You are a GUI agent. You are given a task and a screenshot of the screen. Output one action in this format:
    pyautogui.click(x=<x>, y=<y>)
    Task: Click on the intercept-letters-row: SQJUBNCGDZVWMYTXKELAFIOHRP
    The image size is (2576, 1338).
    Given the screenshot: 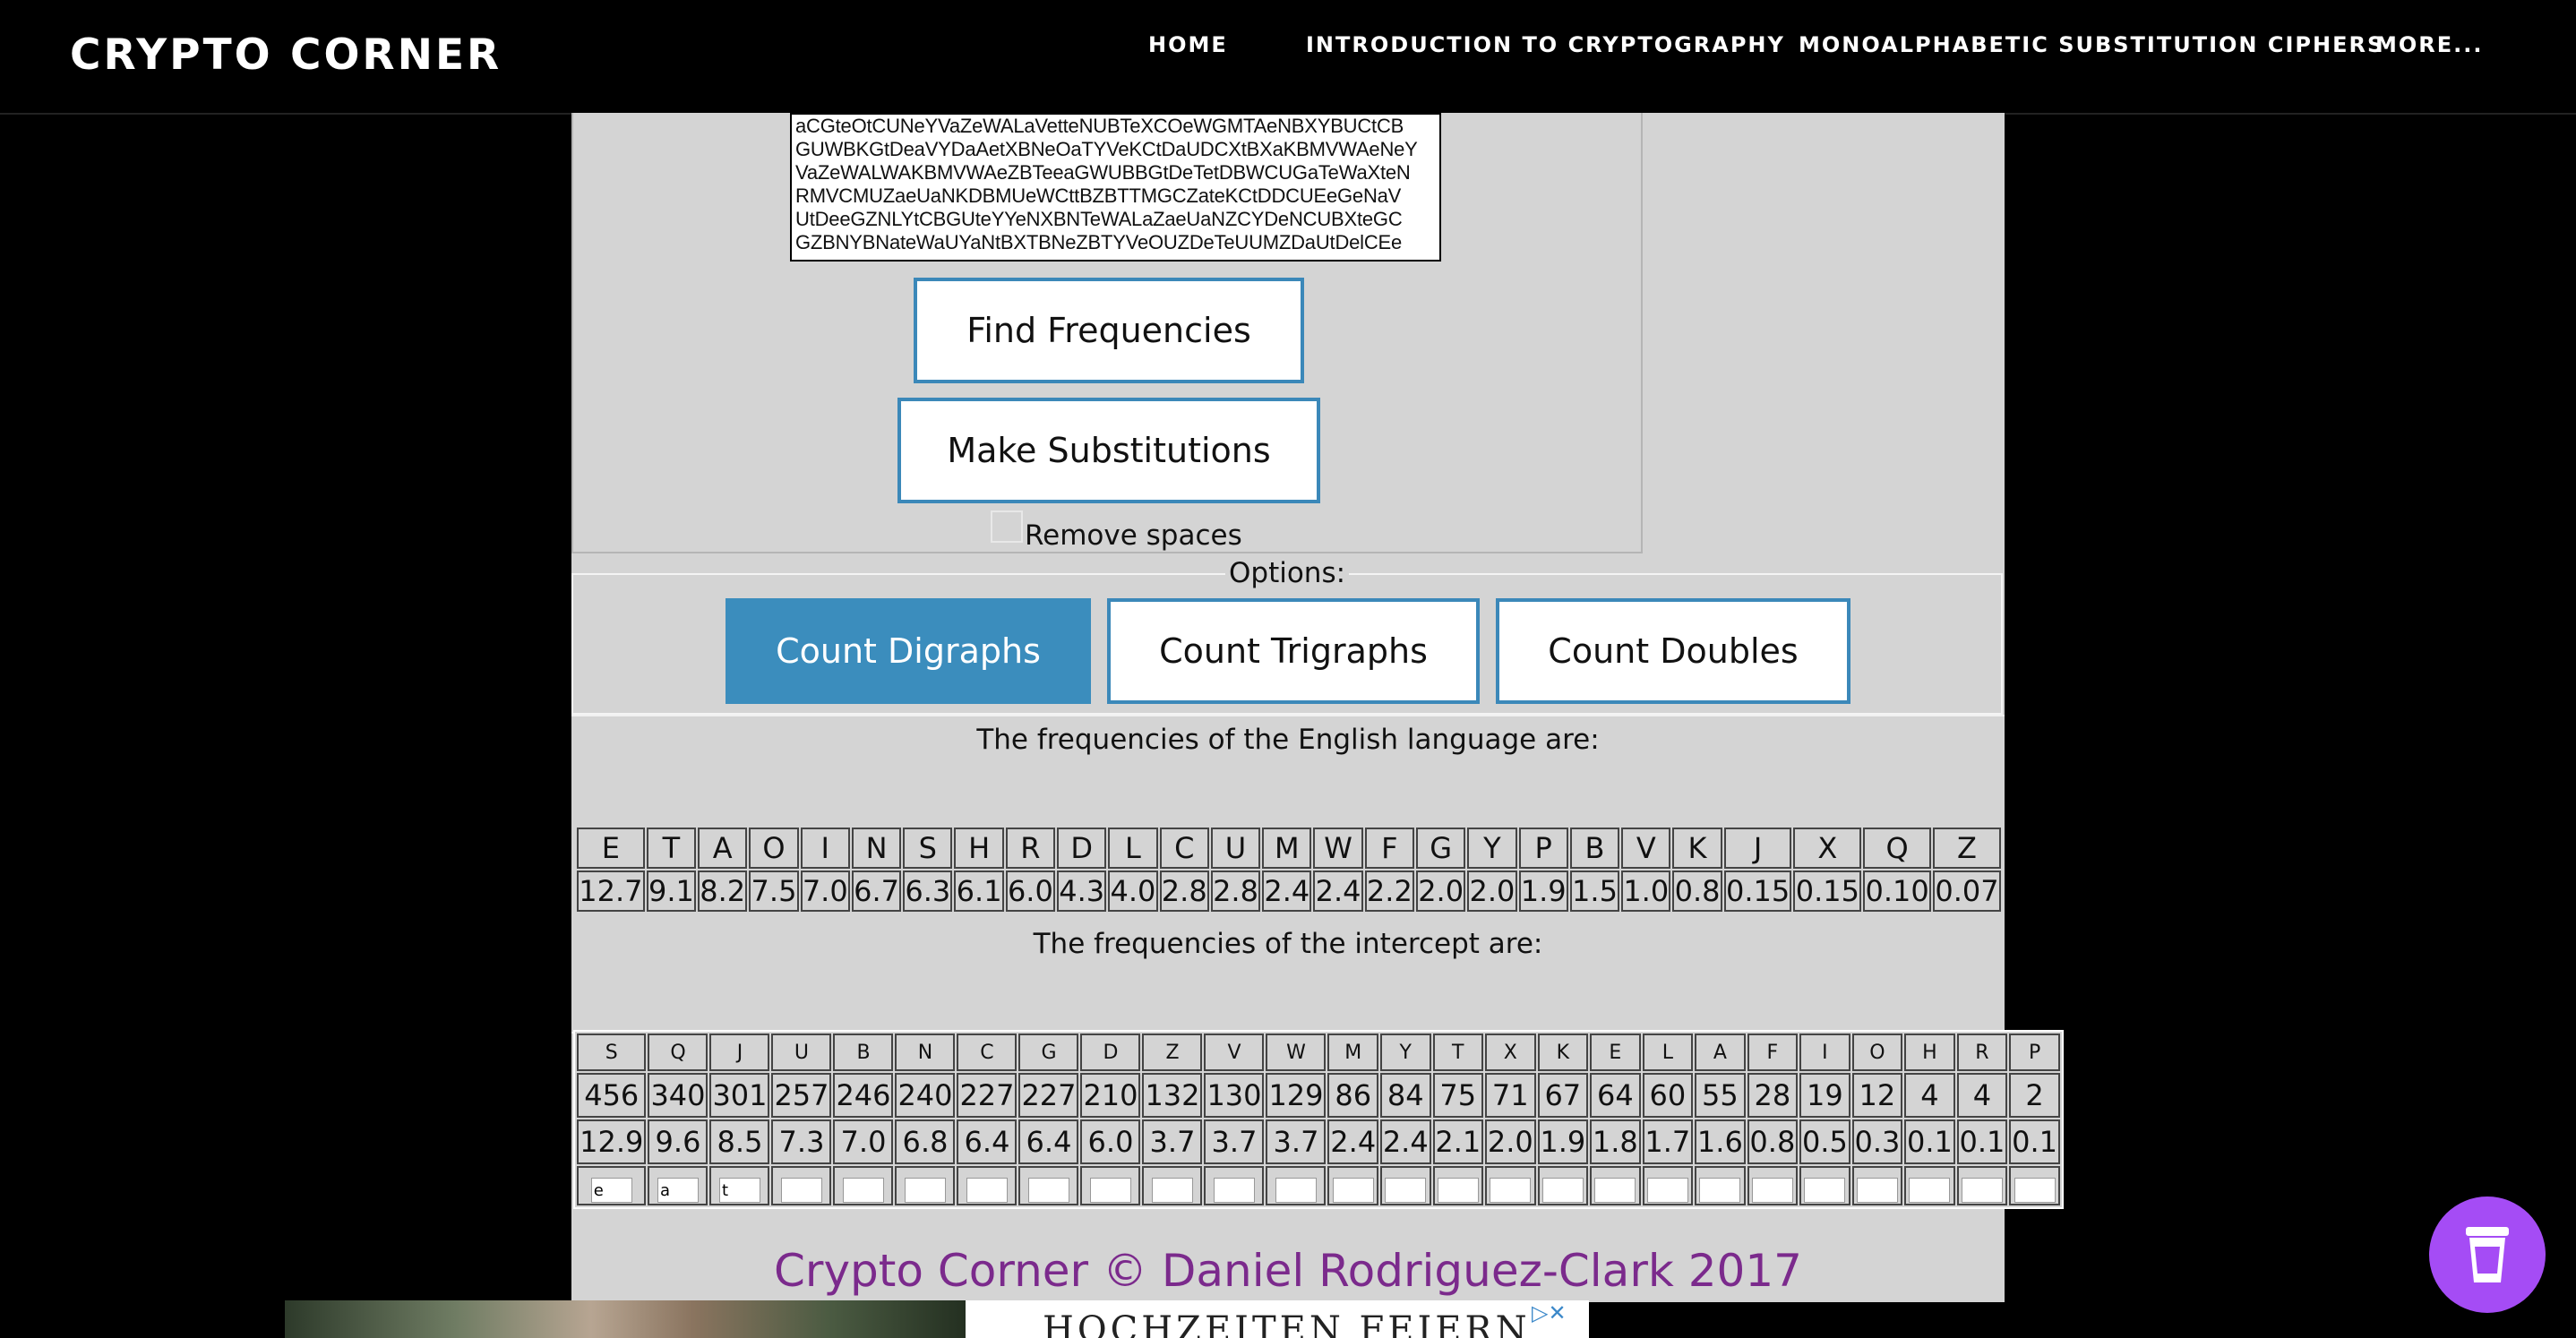 What is the action you would take?
    pyautogui.click(x=1318, y=1052)
    